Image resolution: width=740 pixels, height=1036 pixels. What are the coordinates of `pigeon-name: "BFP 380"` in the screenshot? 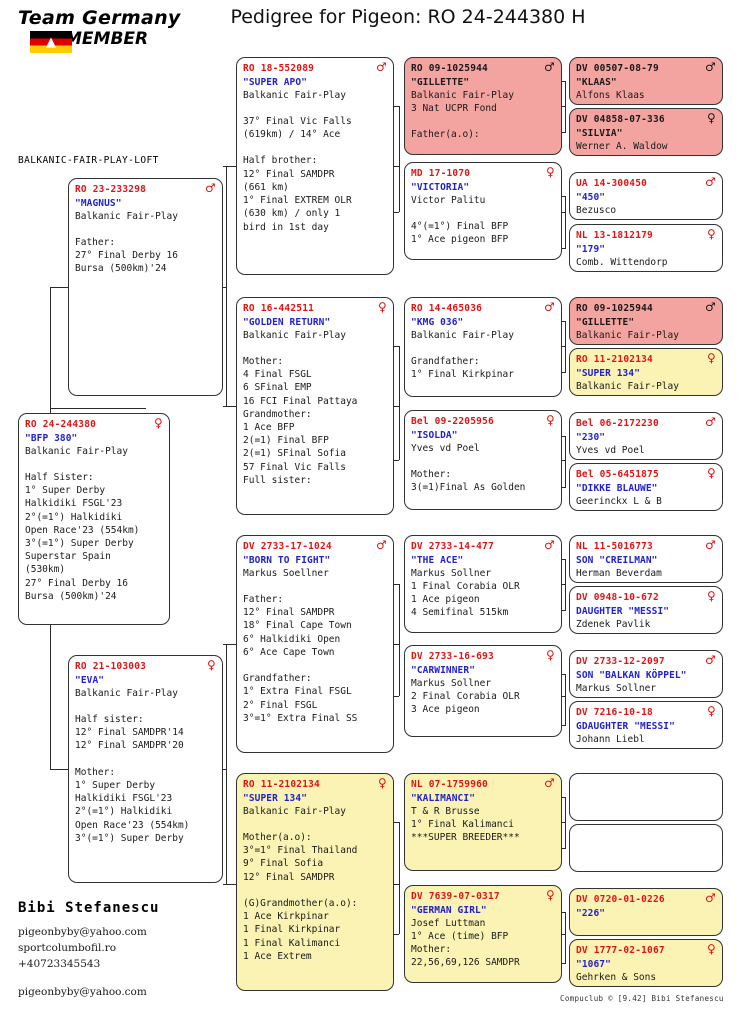 It's located at (51, 438).